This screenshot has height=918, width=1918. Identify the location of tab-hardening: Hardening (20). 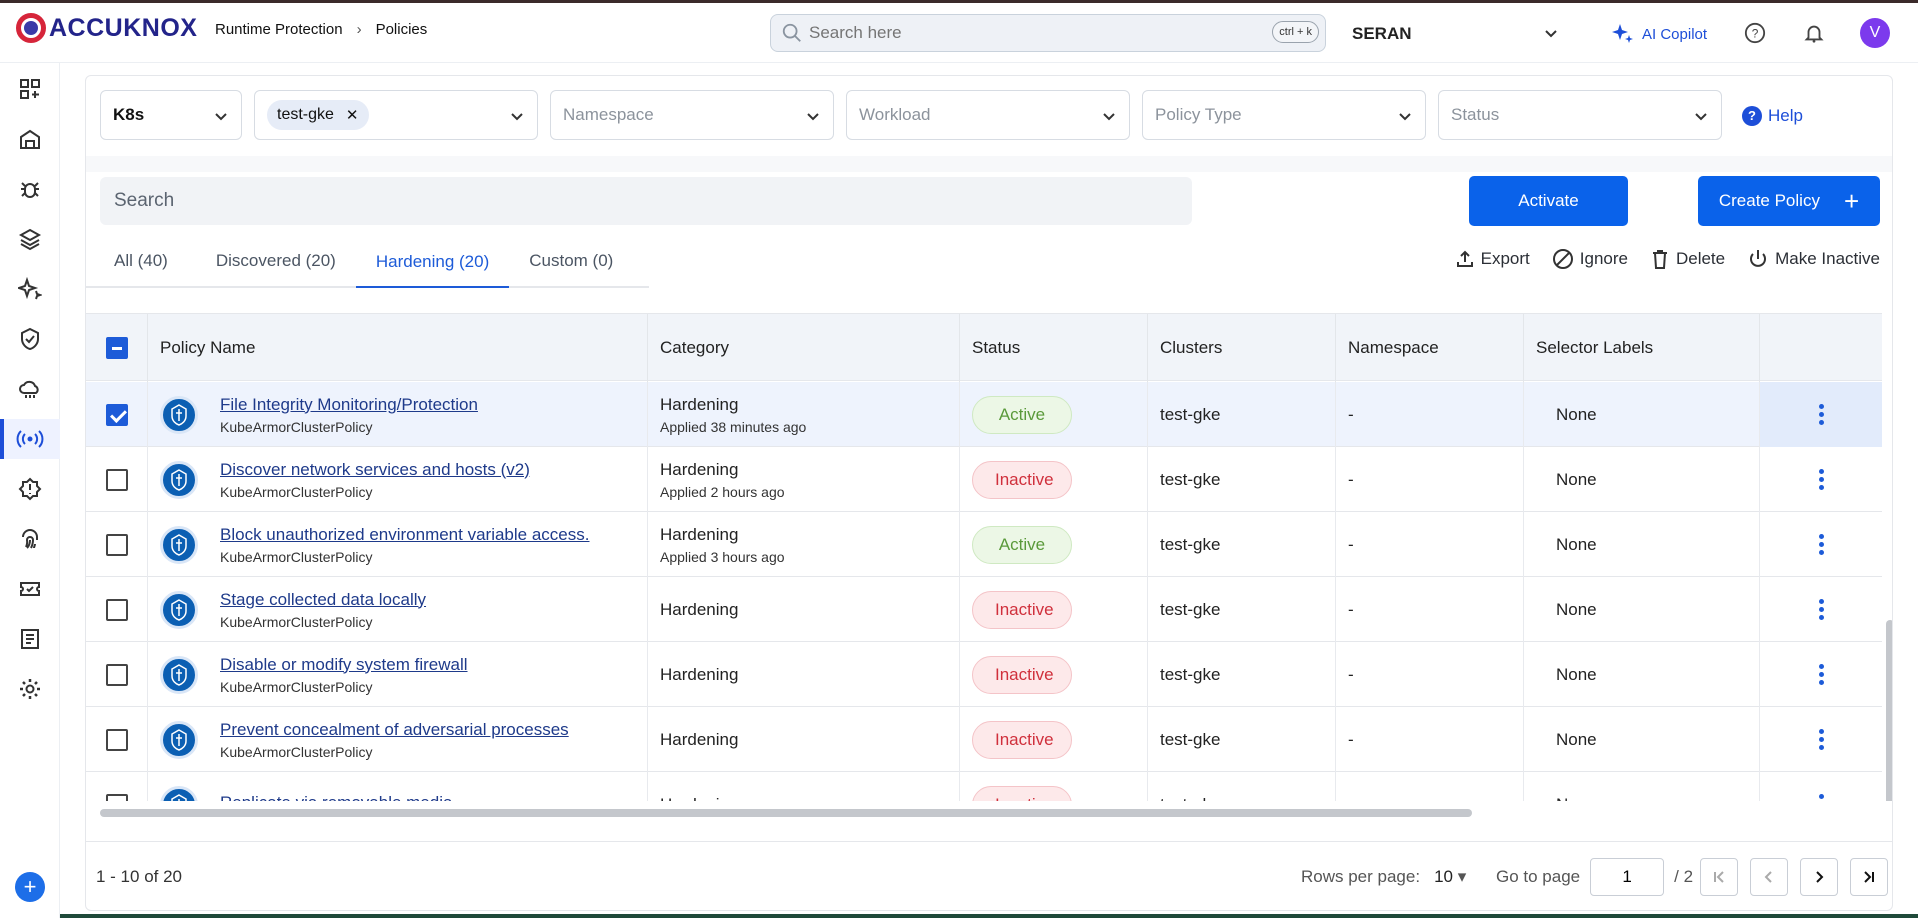
(432, 262).